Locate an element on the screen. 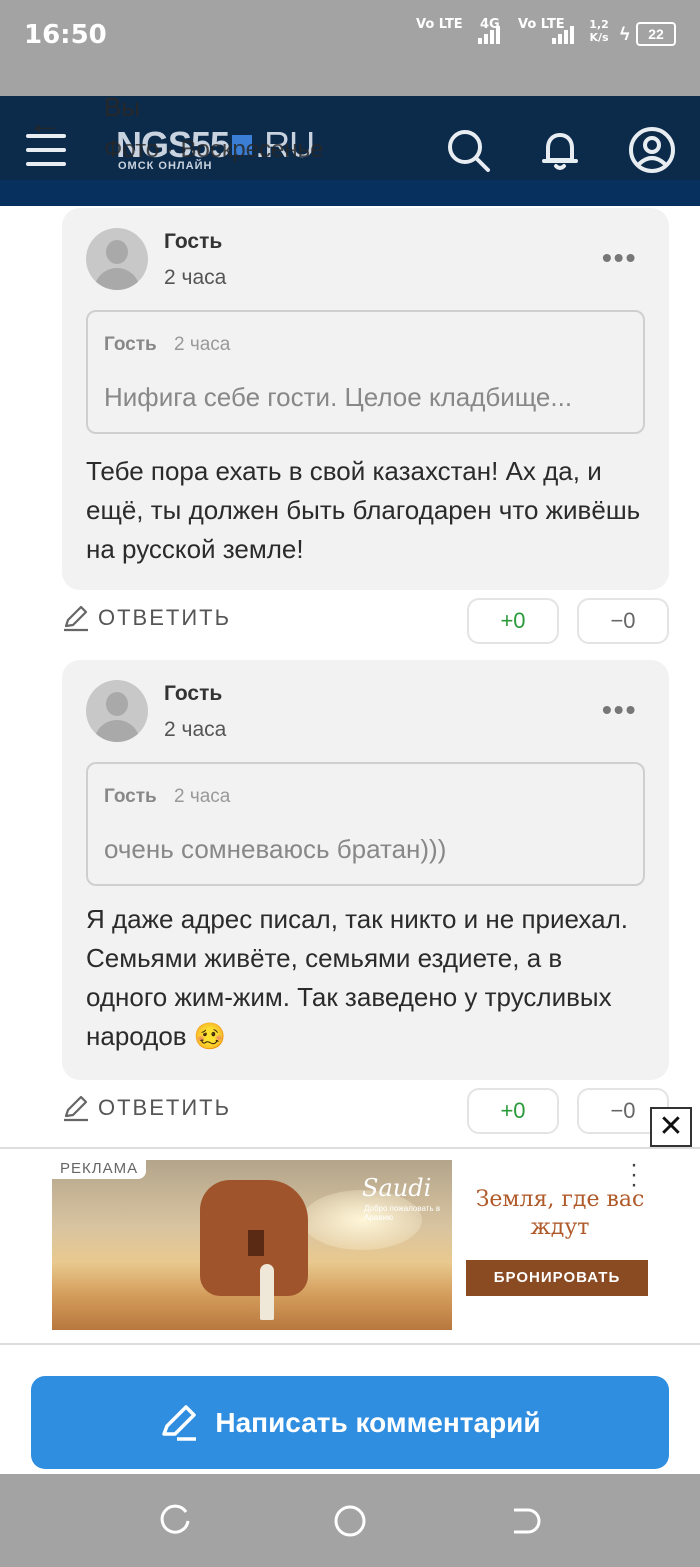 Image resolution: width=700 pixels, height=1567 pixels. search-icon is located at coordinates (468, 150).